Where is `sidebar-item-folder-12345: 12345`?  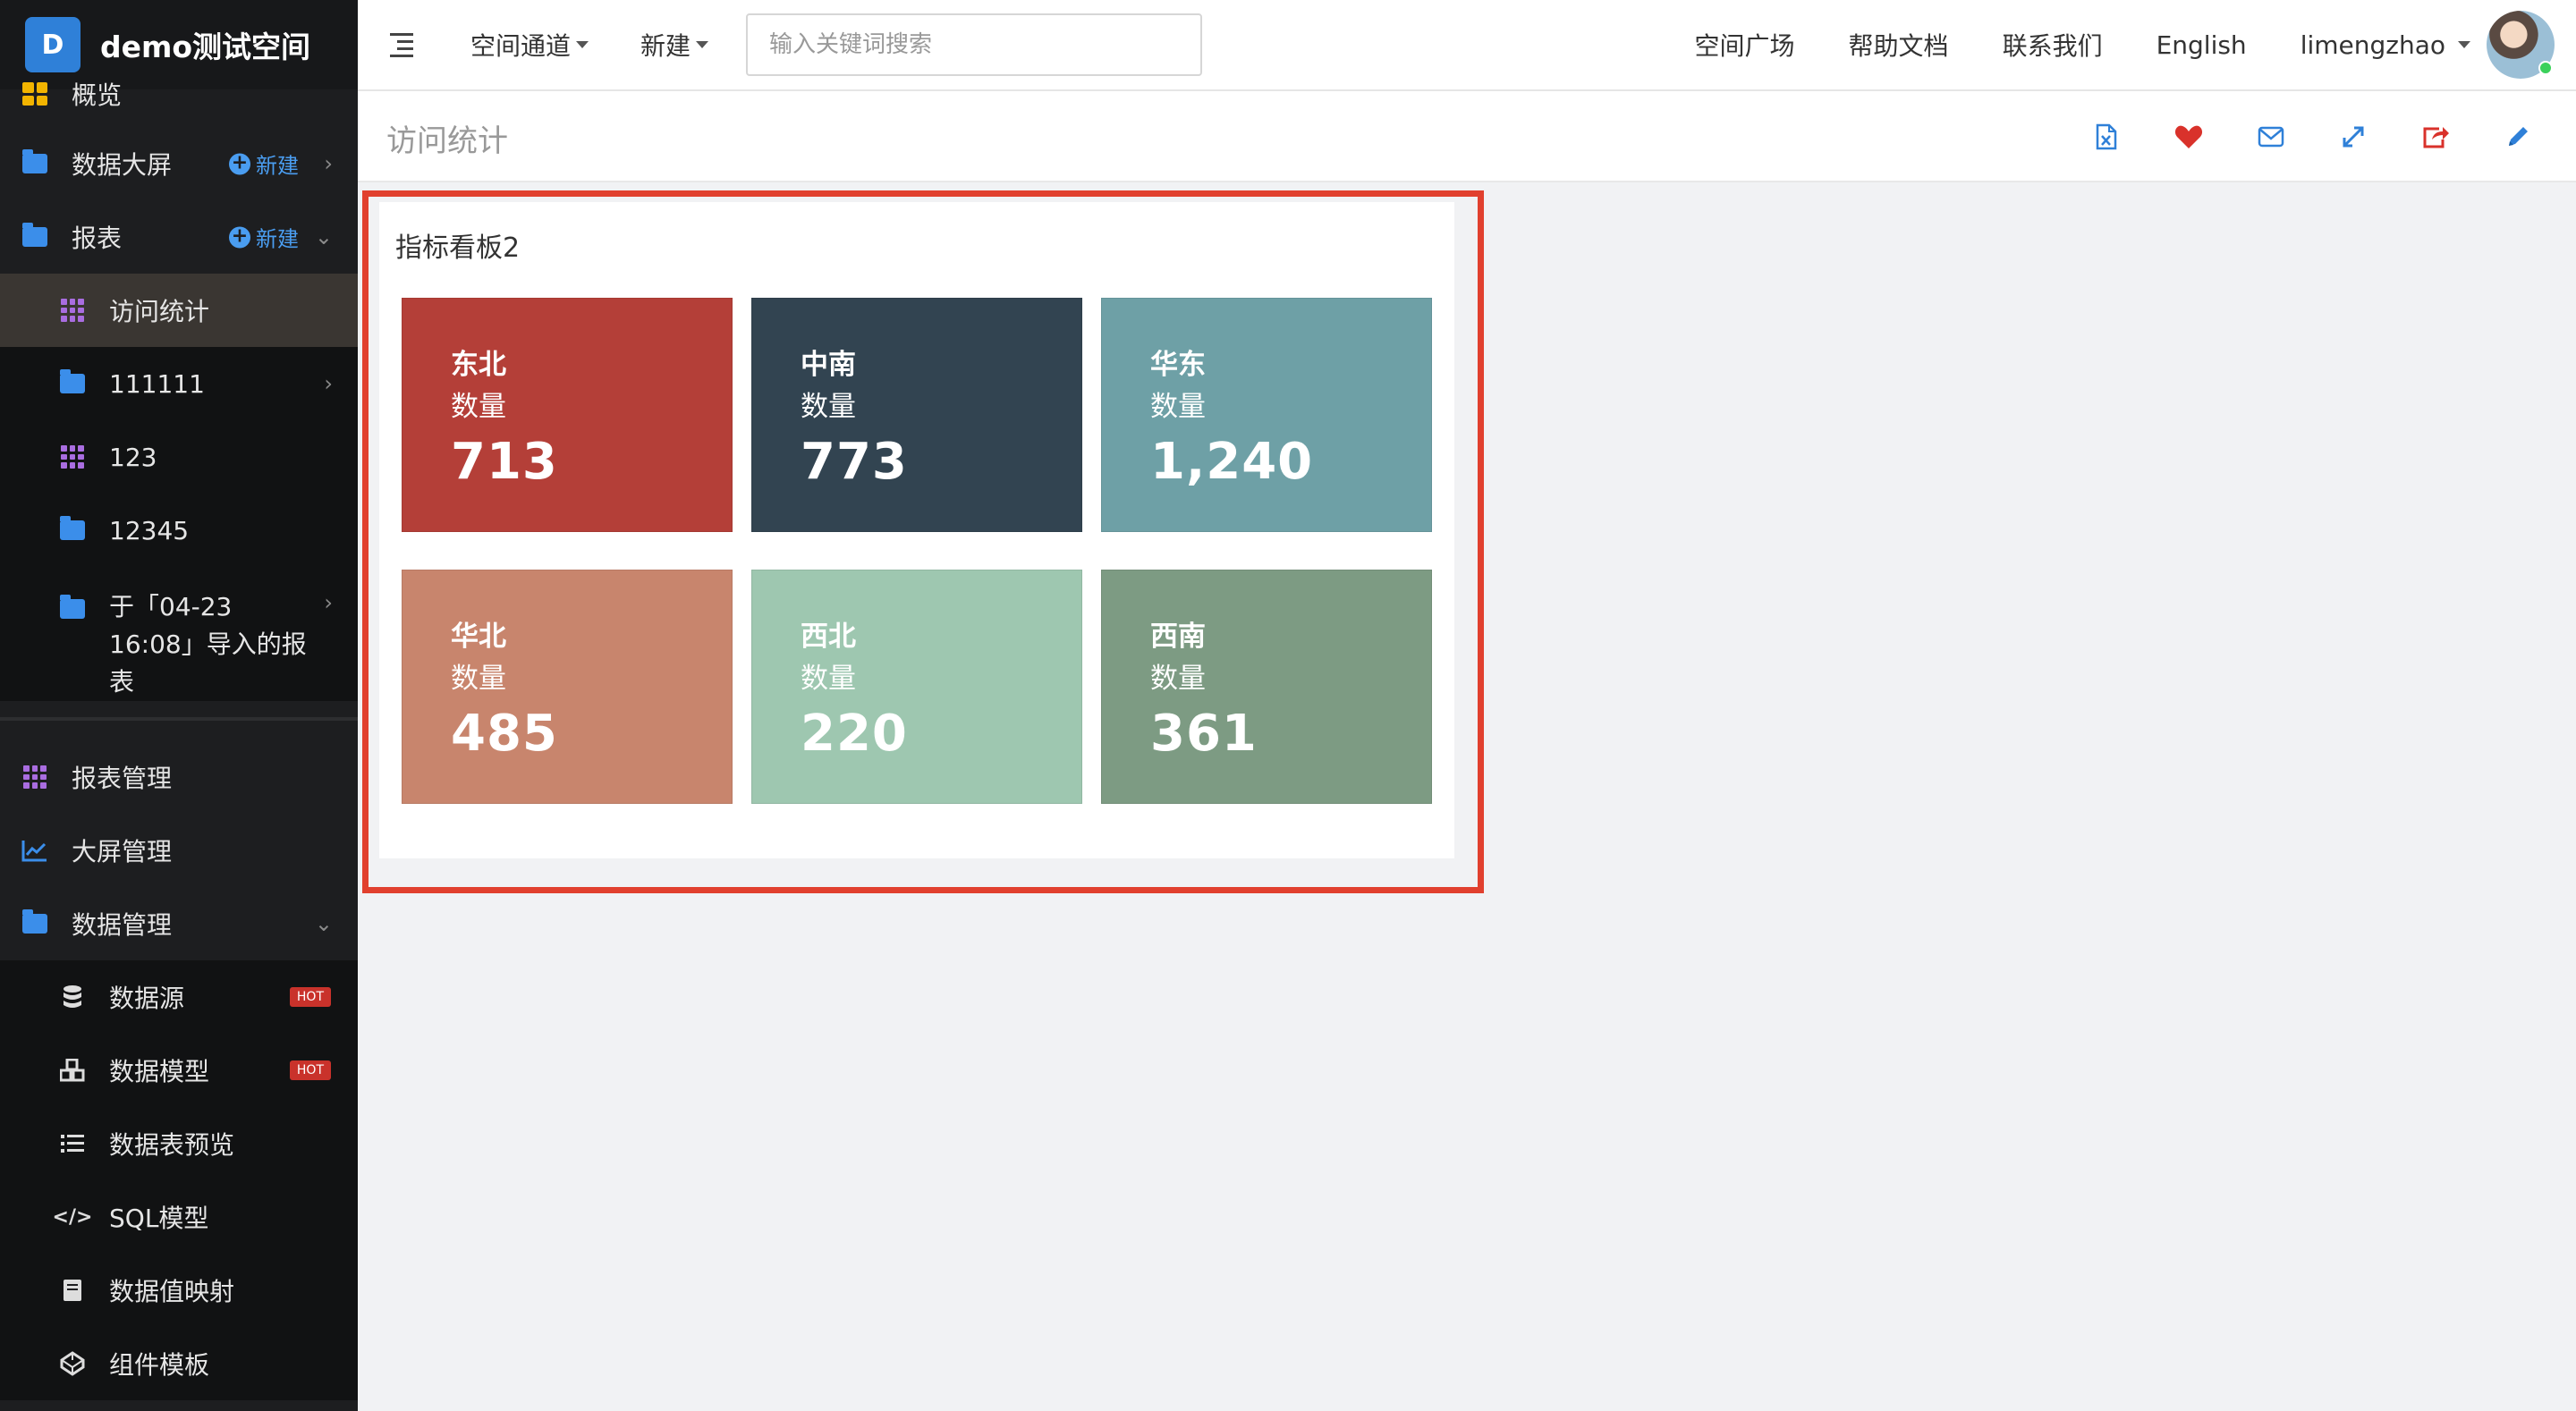
sidebar-item-folder-12345: 12345 is located at coordinates (179, 530).